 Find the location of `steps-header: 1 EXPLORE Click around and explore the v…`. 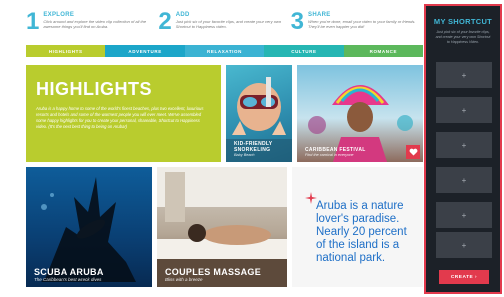

steps-header: 1 EXPLORE Click around and explore the v… is located at coordinates (224, 27).